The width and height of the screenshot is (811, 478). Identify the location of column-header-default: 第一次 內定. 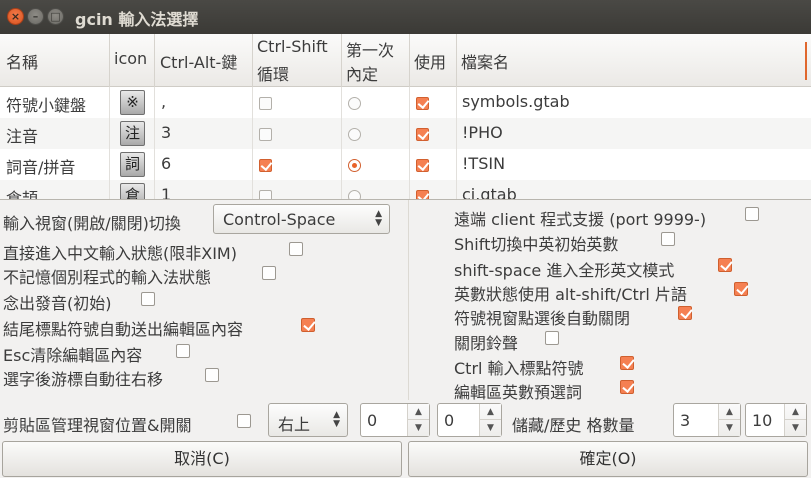
(376, 60).